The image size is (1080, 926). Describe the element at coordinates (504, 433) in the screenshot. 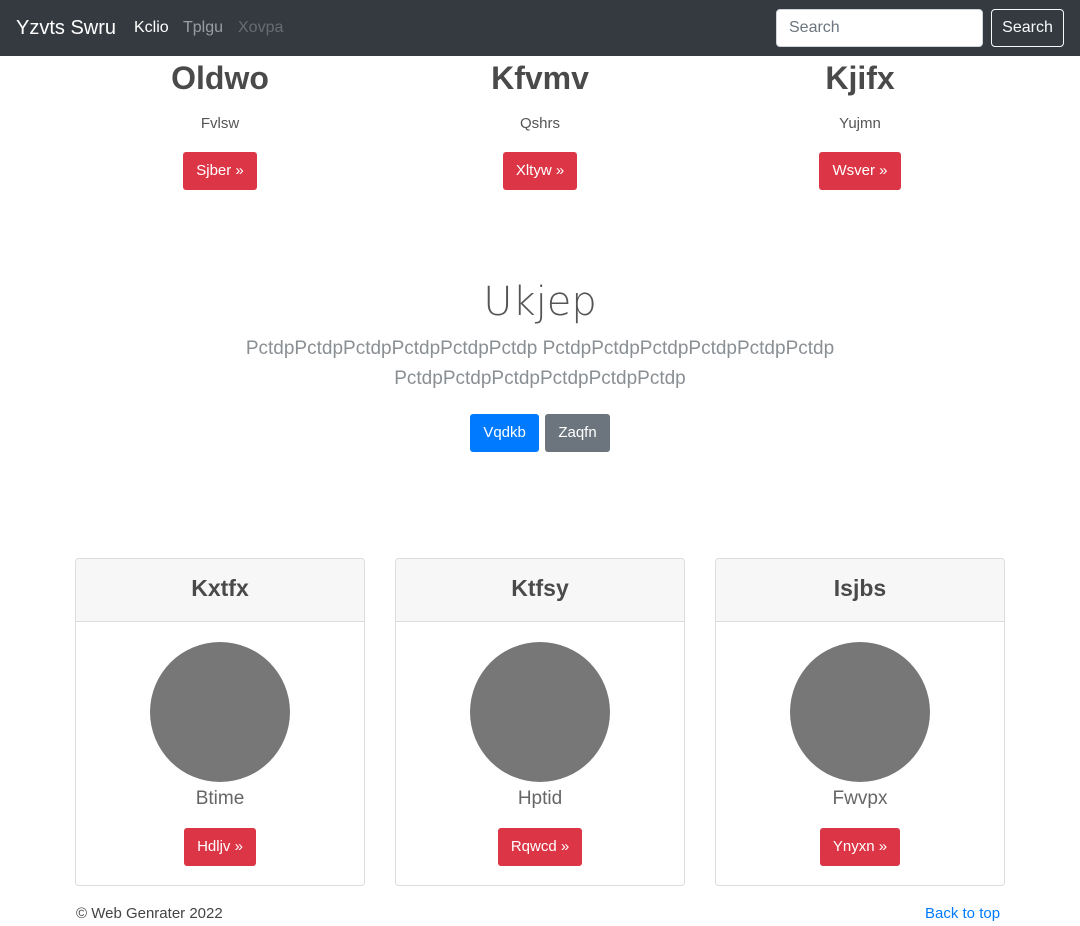

I see `primary-button: Vqdkb` at that location.